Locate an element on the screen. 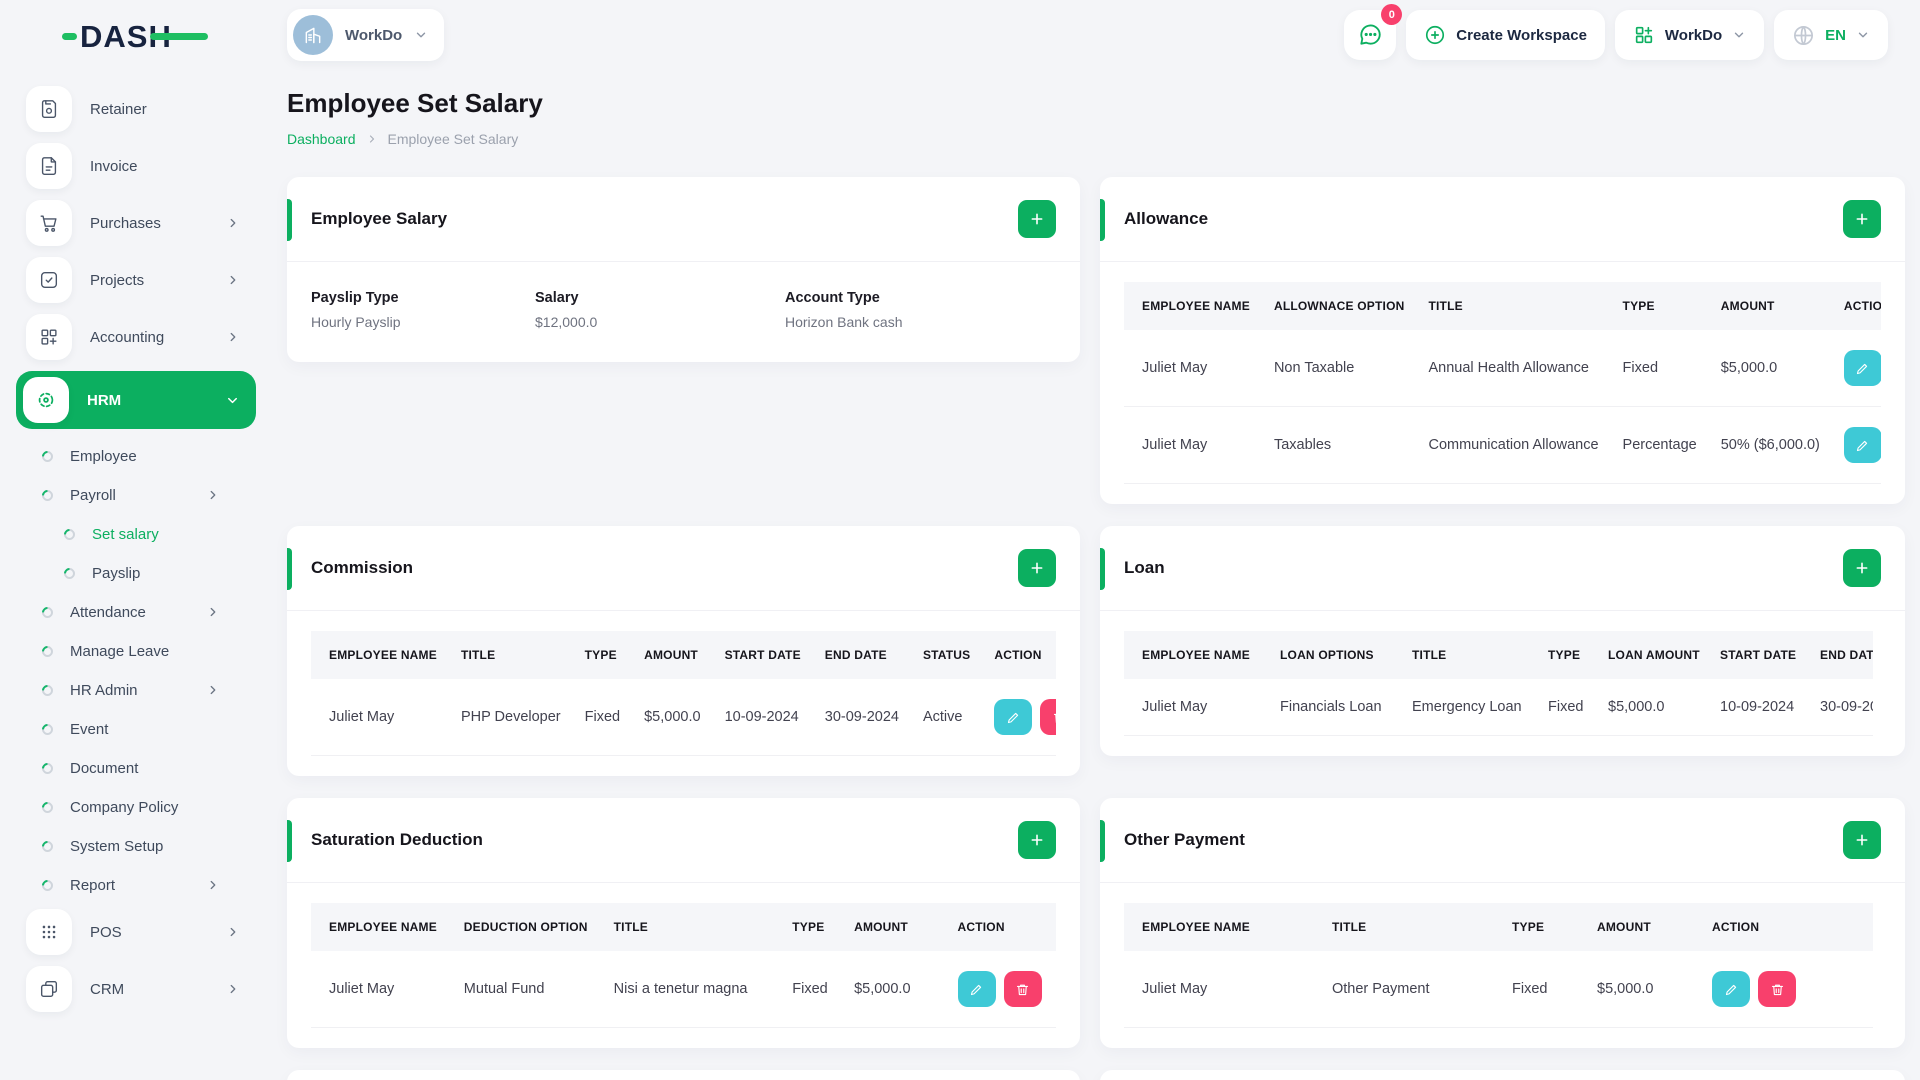 This screenshot has height=1080, width=1920. add-other-payment-button is located at coordinates (1862, 840).